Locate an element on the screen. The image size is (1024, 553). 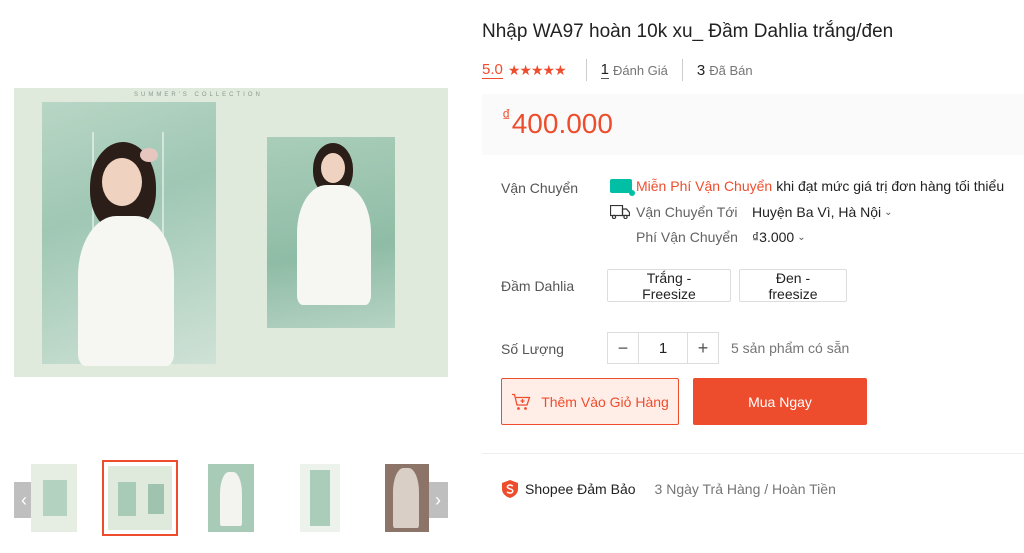
star-rating-icon: ★★★★★ is located at coordinates (537, 69).